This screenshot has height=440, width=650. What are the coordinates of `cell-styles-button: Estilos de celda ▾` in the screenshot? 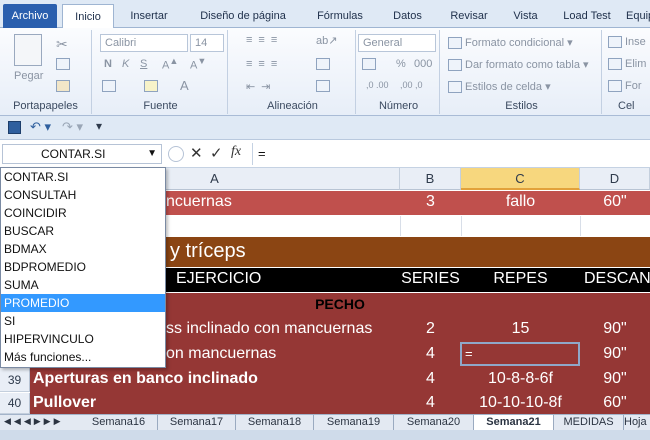 It's located at (499, 87).